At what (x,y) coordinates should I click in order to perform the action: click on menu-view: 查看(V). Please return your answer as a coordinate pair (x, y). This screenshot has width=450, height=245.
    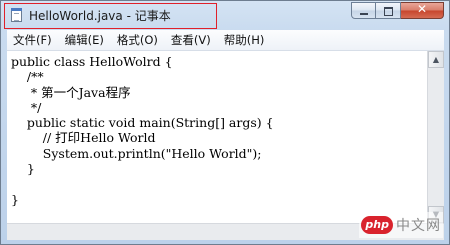
    Looking at the image, I should click on (190, 40).